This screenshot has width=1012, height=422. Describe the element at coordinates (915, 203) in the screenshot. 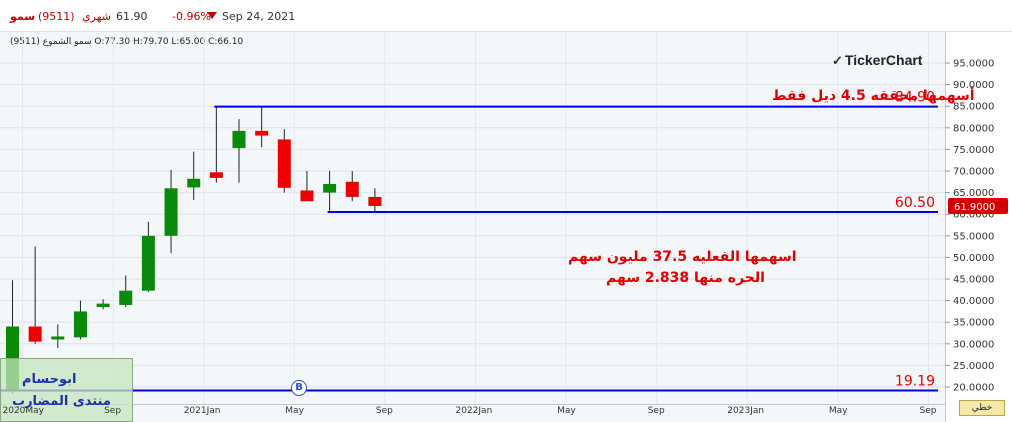

I see `level-label: 60.50` at that location.